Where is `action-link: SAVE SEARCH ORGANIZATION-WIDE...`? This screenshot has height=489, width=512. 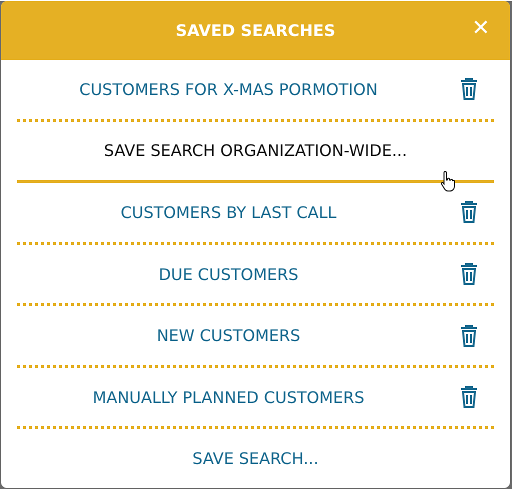
action-link: SAVE SEARCH ORGANIZATION-WIDE... is located at coordinates (255, 150).